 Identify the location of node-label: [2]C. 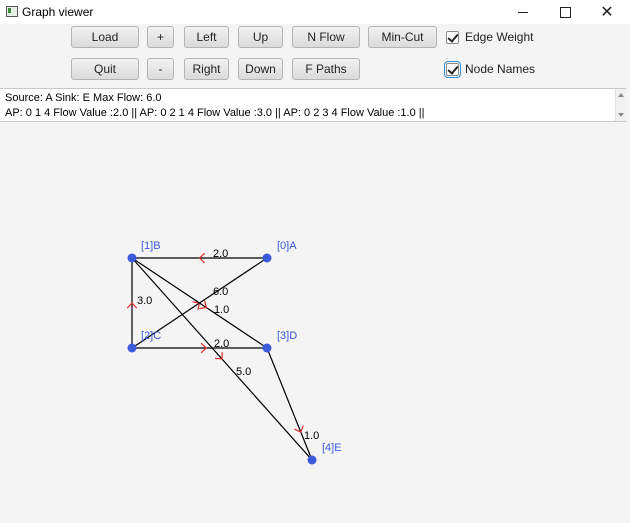
(151, 336).